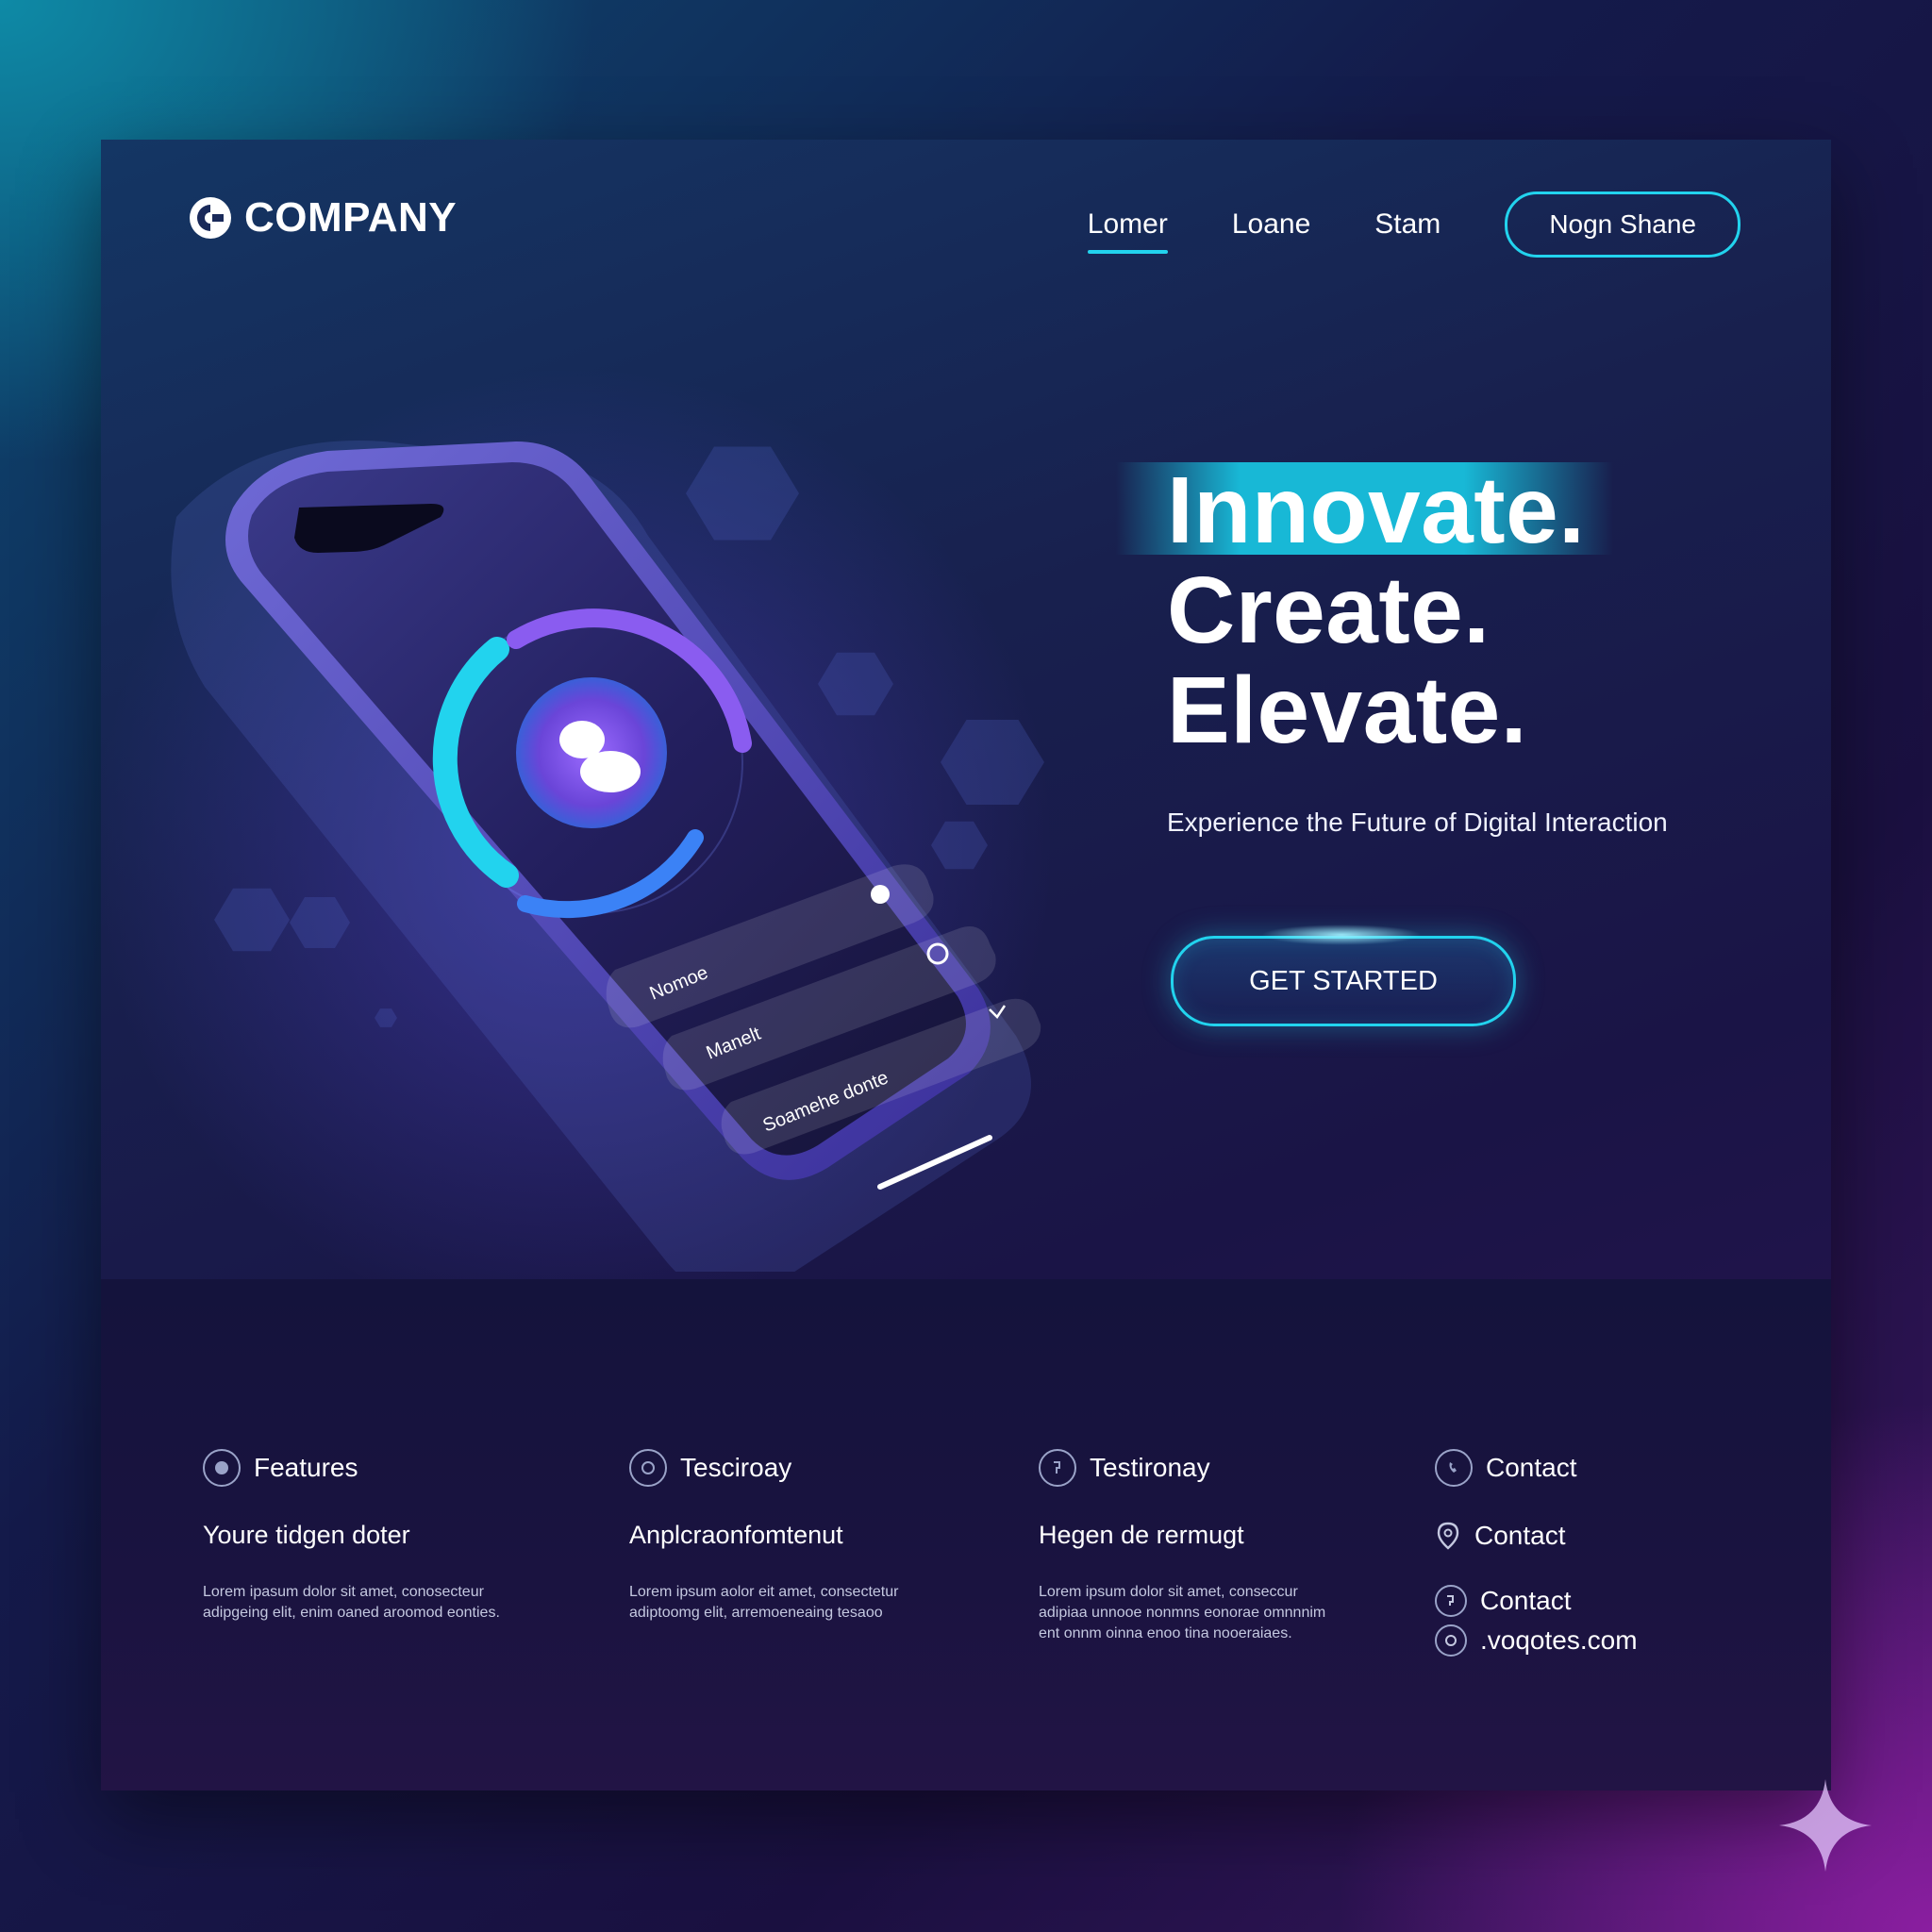  Describe the element at coordinates (1141, 1535) in the screenshot. I see `footer-column-subheading: Hegen de rermugt` at that location.